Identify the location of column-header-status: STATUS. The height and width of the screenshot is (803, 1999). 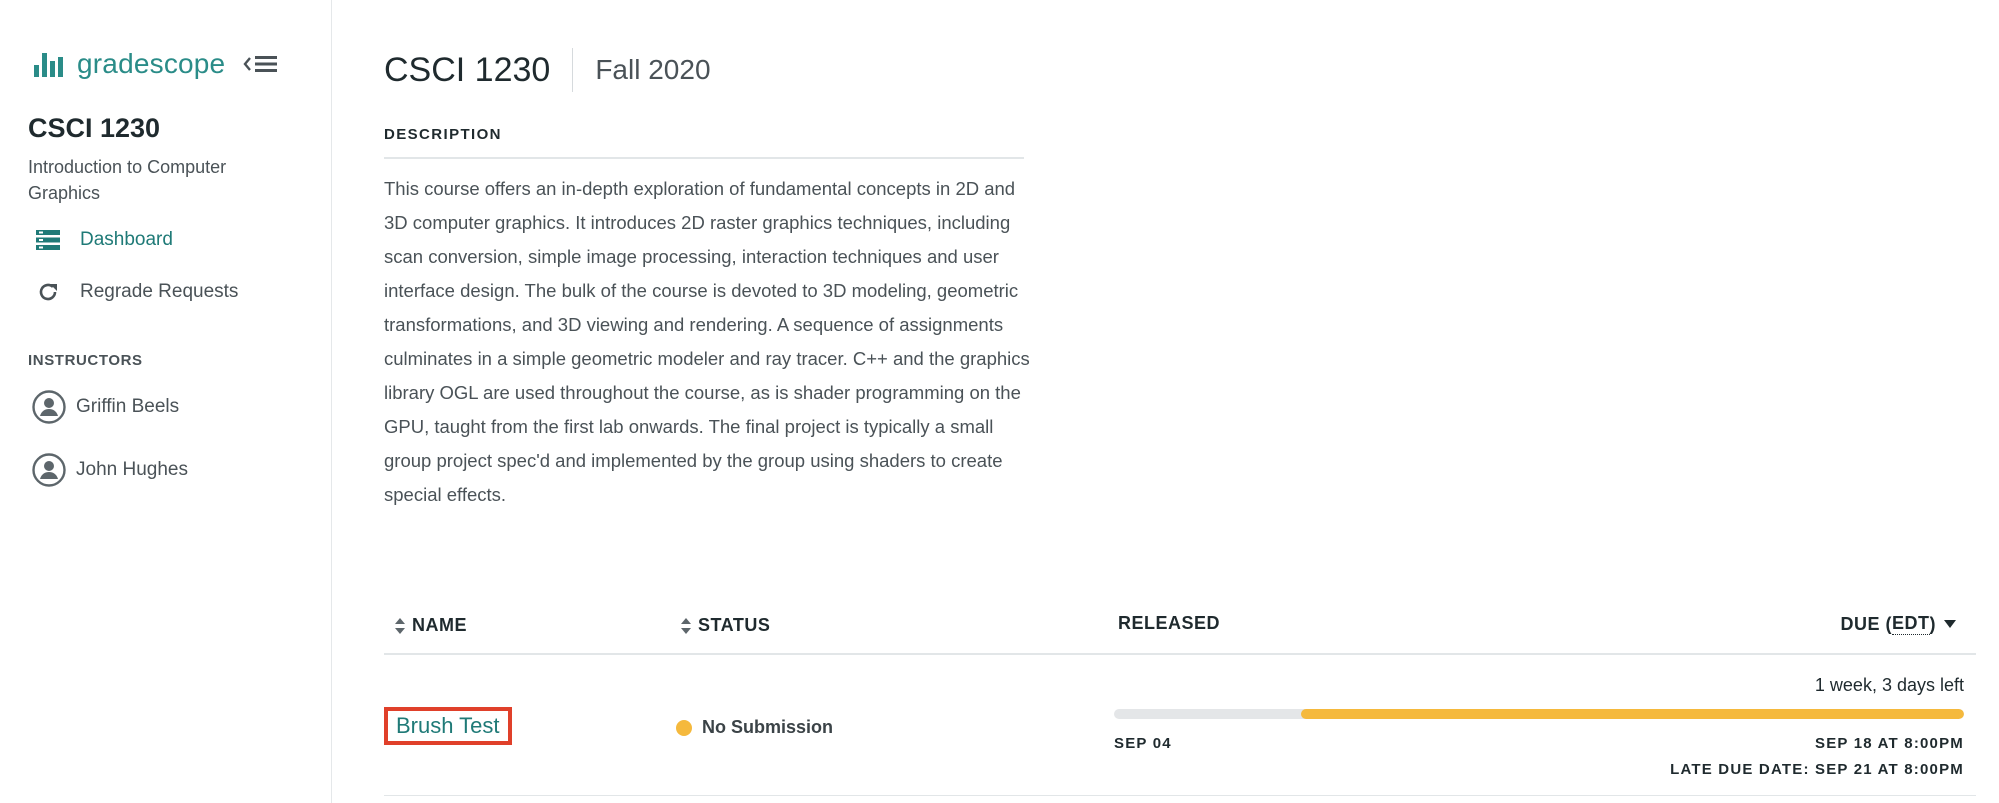
(725, 625).